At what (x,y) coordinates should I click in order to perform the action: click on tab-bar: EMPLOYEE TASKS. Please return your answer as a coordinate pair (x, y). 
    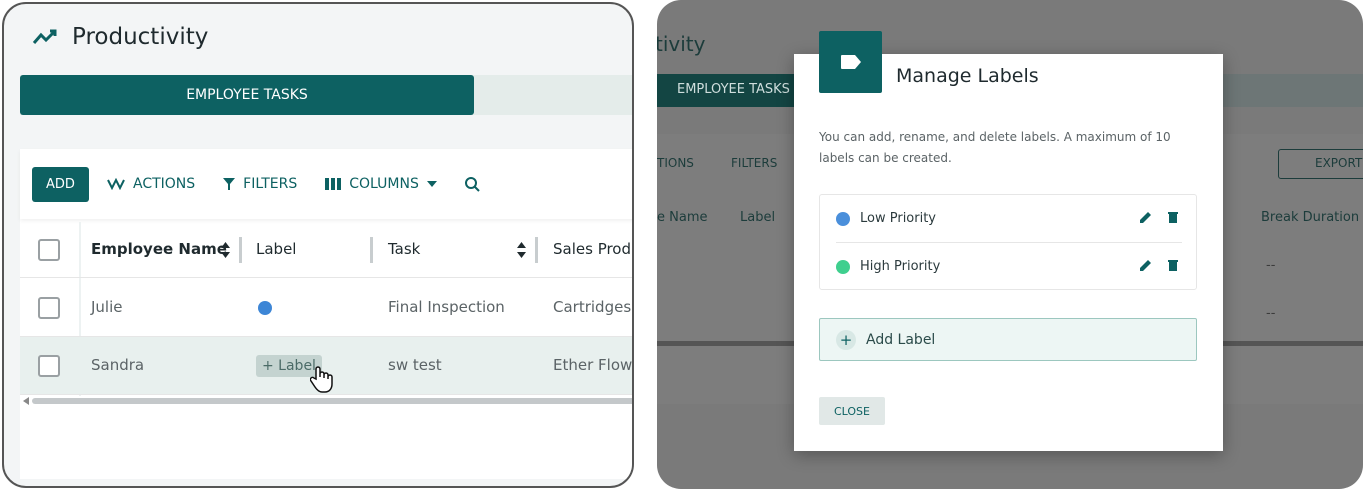
    Looking at the image, I should click on (326, 95).